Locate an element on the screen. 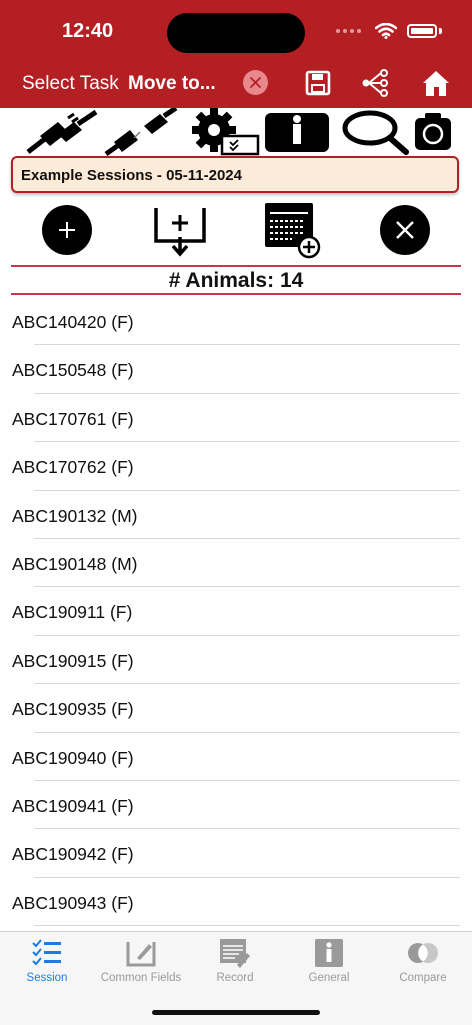 This screenshot has height=1025, width=472. animal-id: ABC190935 (F) is located at coordinates (73, 709).